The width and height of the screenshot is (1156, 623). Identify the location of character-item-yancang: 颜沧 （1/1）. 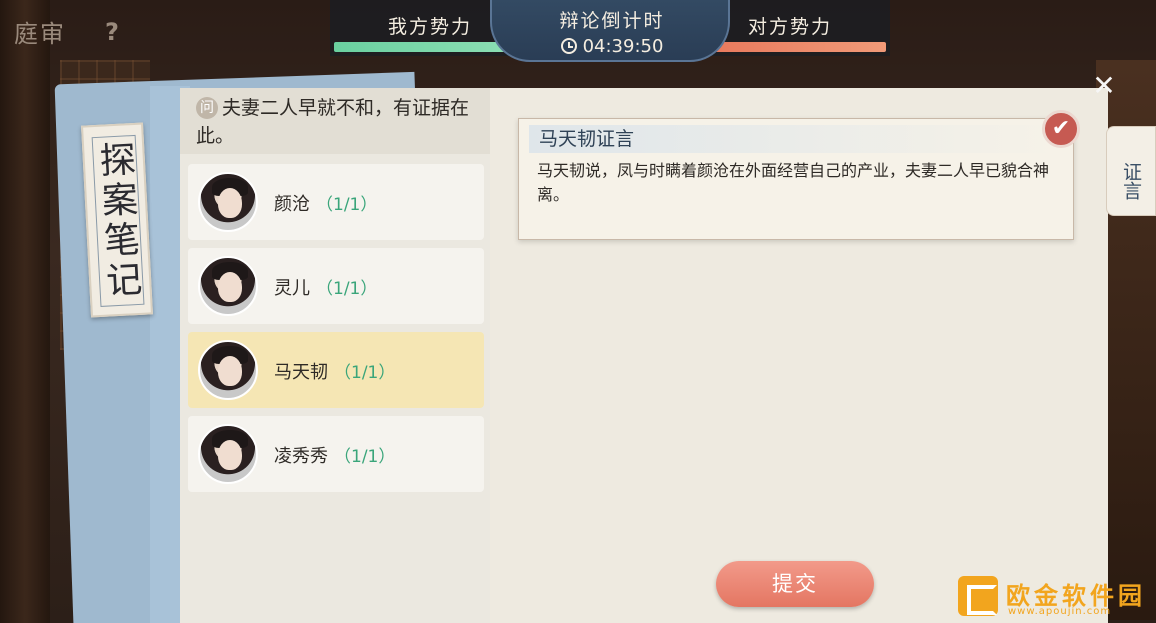
(336, 202).